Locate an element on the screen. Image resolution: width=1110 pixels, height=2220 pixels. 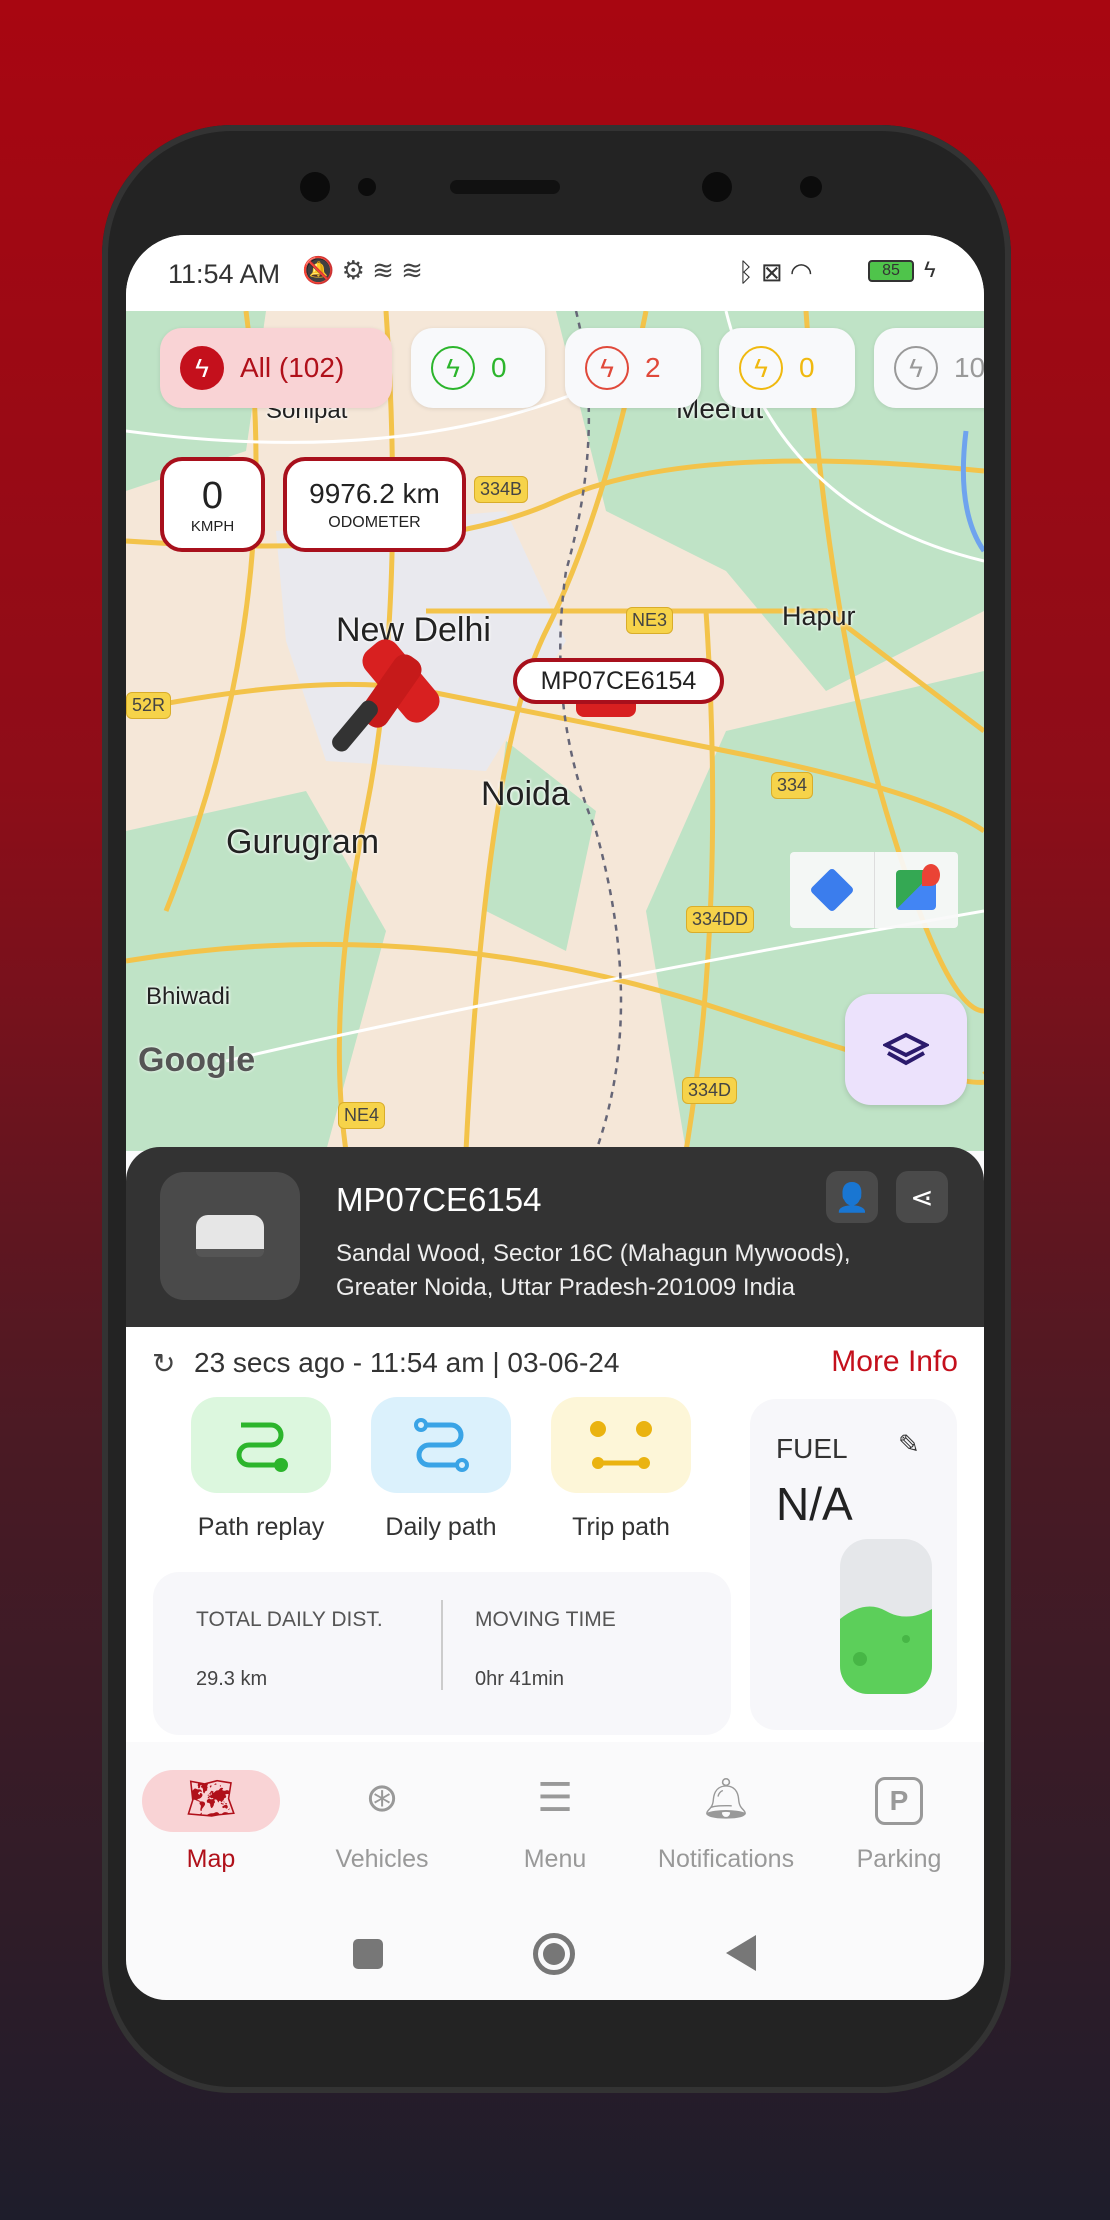
nav-vehicles: ⊛ Vehicles is located at coordinates (382, 1809).